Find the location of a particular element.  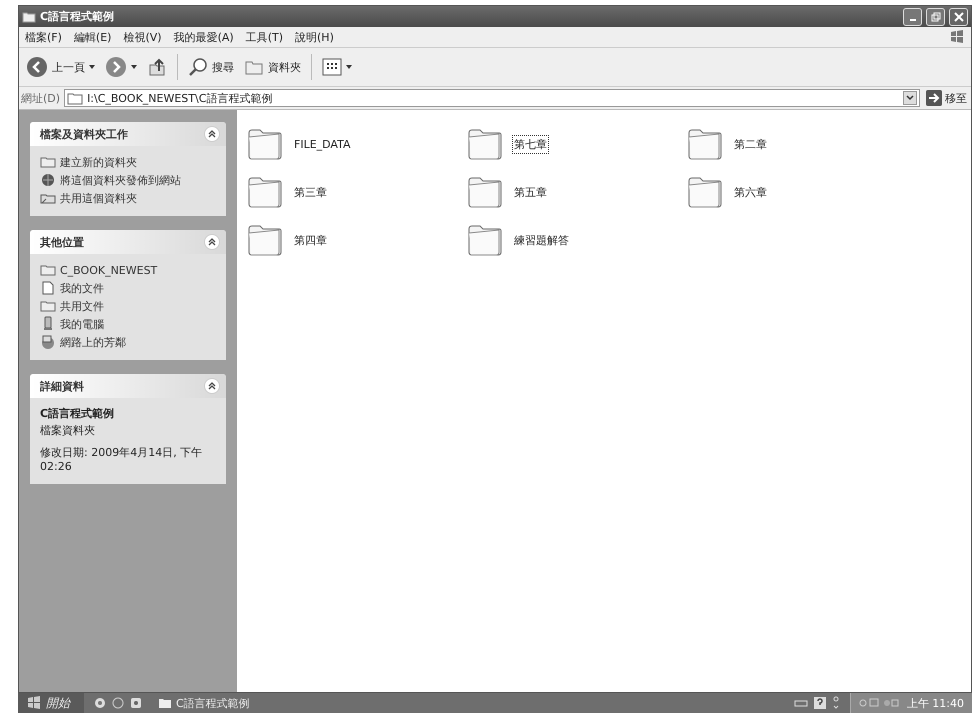

folder-up-icon is located at coordinates (157, 67).